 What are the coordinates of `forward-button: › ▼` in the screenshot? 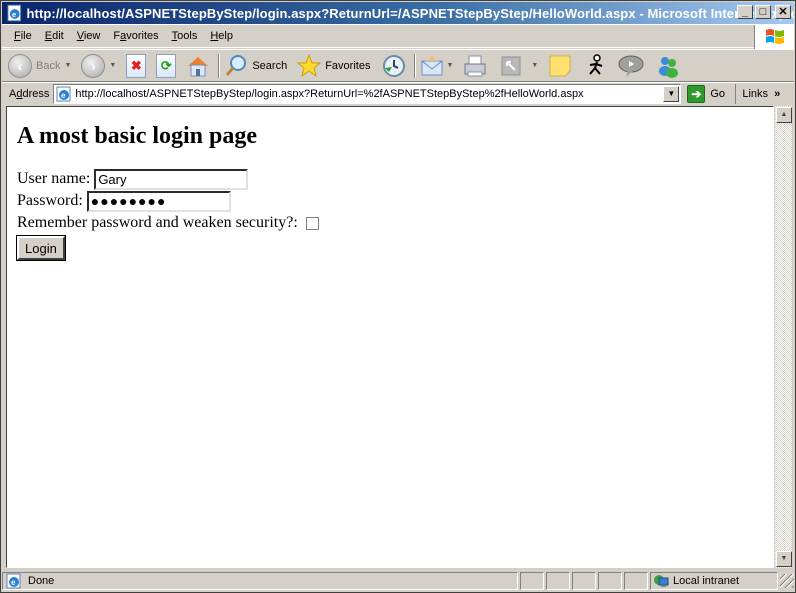 It's located at (101, 66).